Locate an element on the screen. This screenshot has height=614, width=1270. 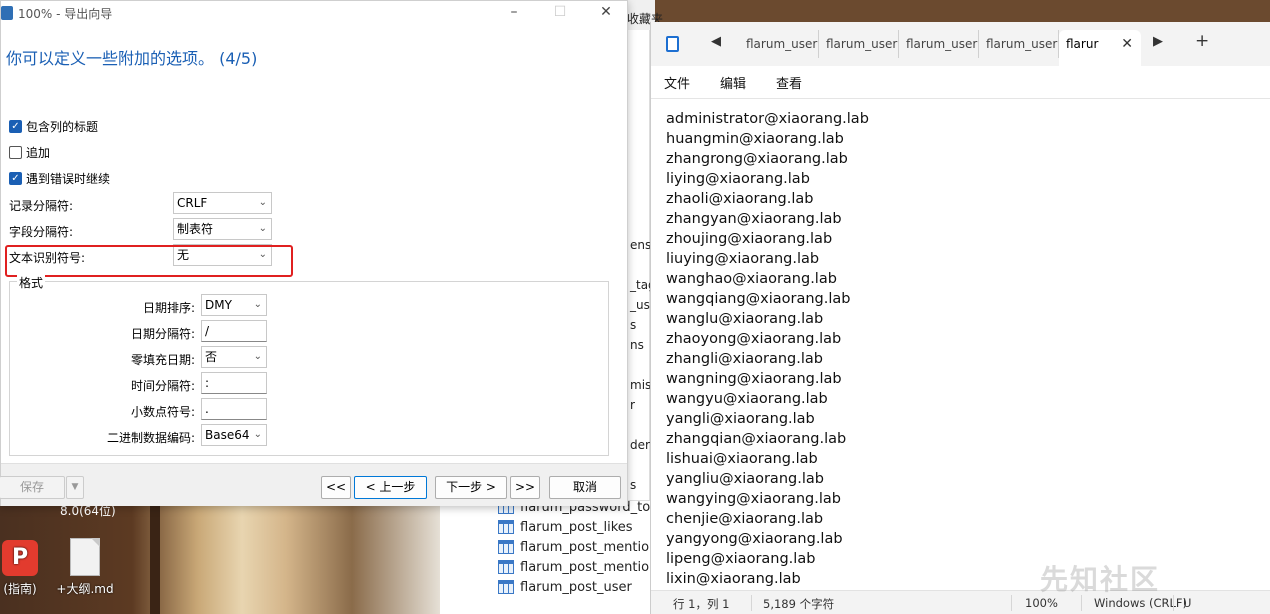
format-group-title: 格式 is located at coordinates (31, 282).